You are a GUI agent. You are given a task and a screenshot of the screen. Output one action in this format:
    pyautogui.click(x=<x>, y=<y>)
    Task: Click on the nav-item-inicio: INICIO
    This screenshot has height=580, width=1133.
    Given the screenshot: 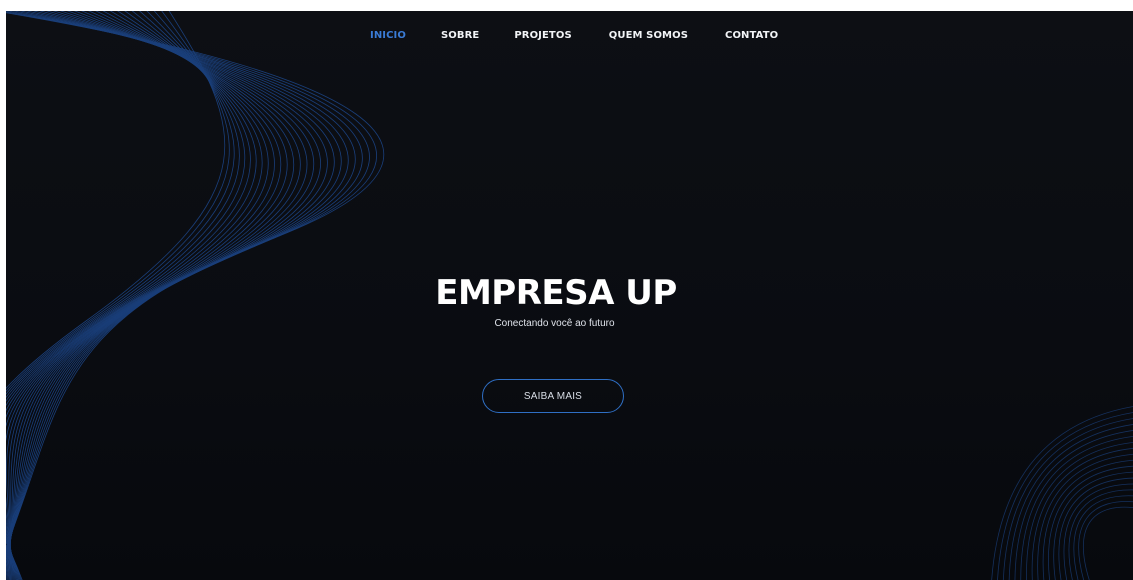 What is the action you would take?
    pyautogui.click(x=388, y=35)
    